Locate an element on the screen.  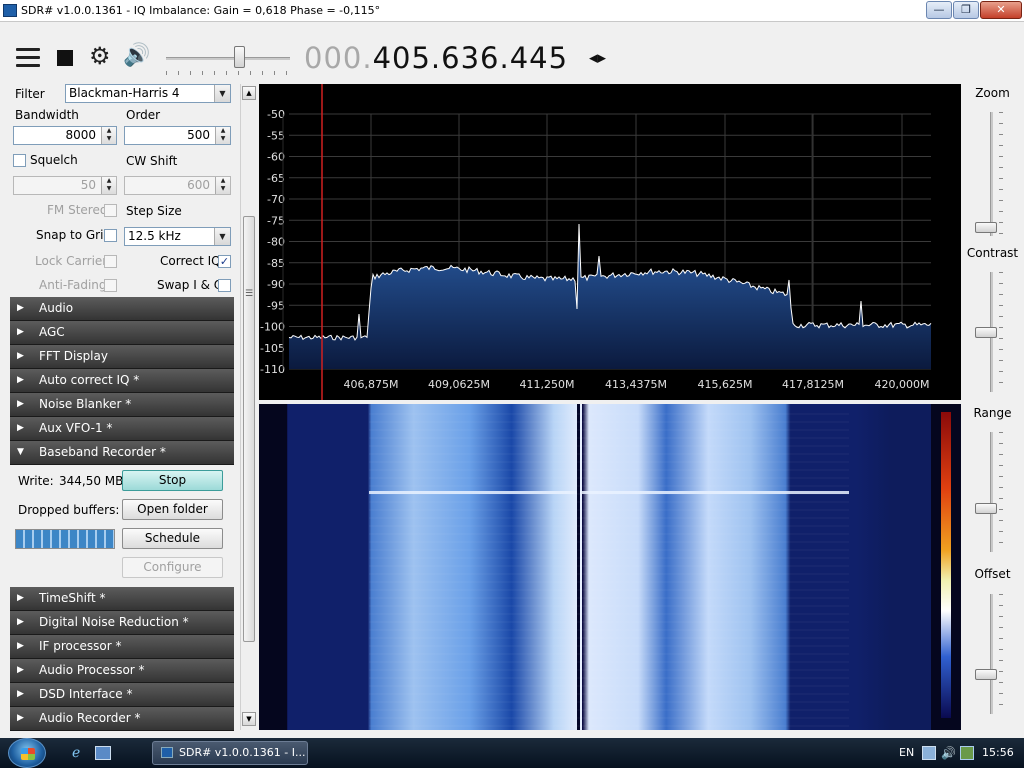
section-header: ▶ Aux VFO-1 * is located at coordinates (122, 429).